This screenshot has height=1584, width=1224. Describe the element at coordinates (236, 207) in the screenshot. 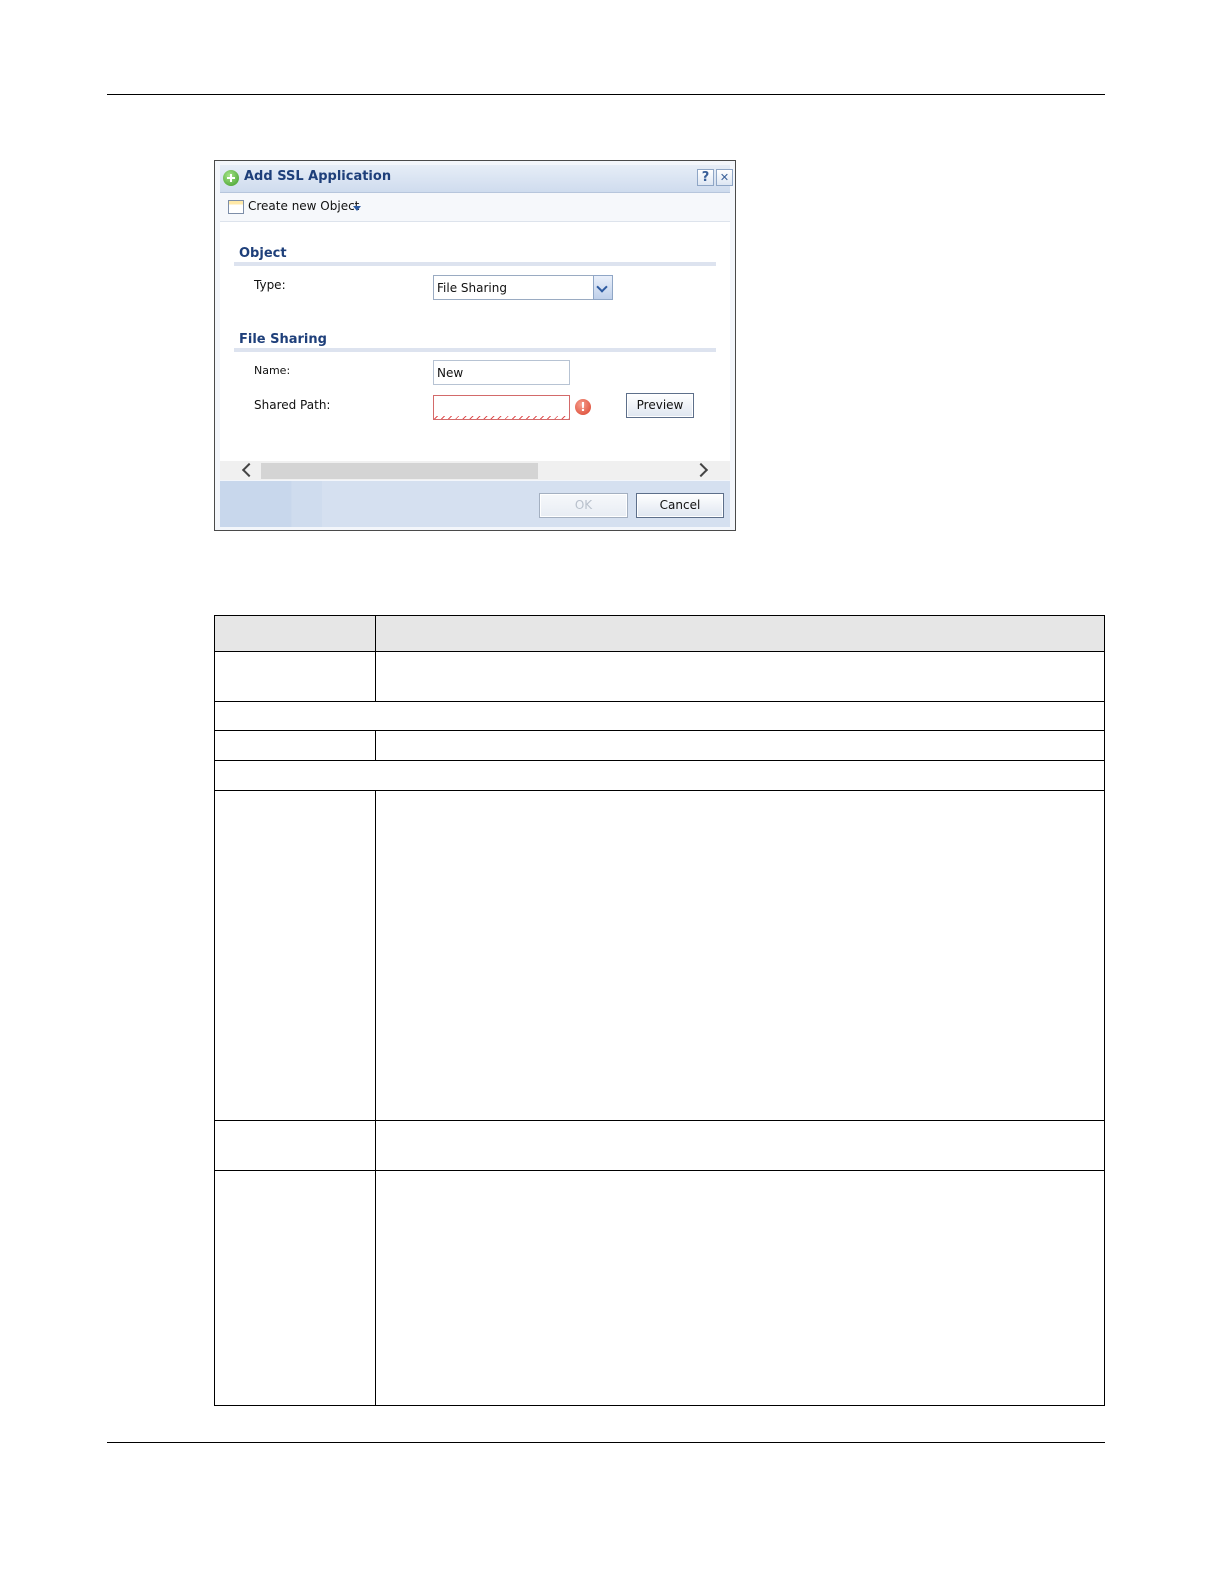

I see `object-icon` at that location.